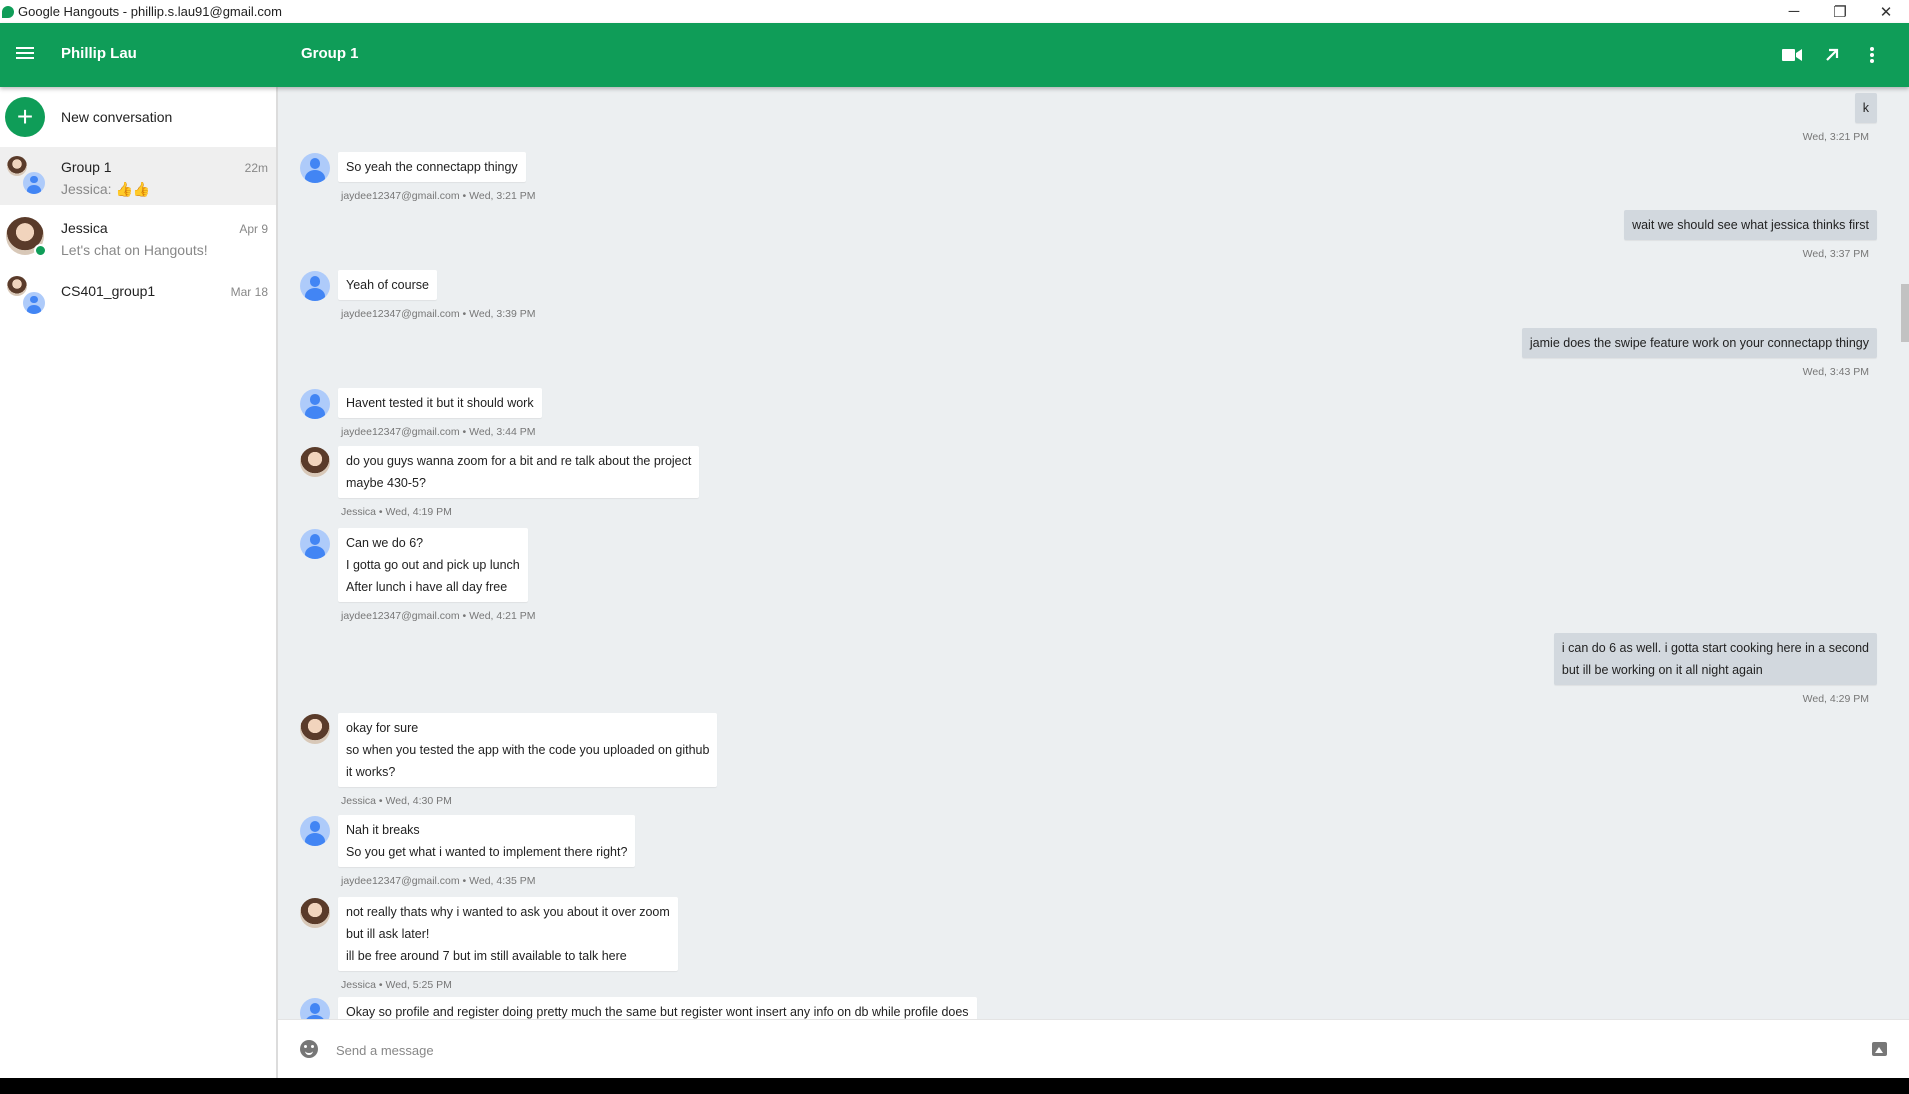  I want to click on conversation-snippet: Jessica: 👍👍, so click(106, 189).